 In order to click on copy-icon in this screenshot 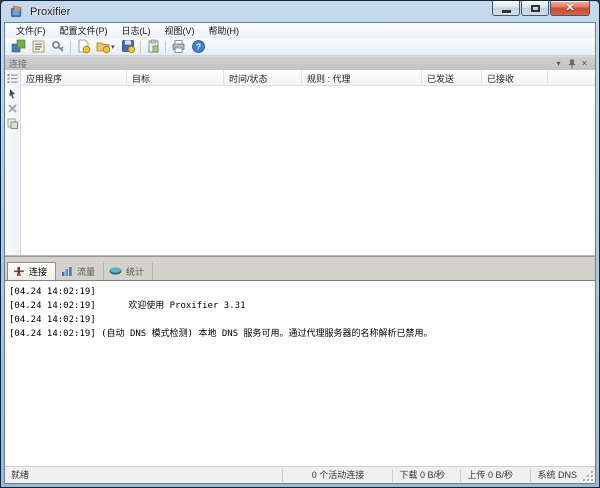, I will do `click(12, 123)`.